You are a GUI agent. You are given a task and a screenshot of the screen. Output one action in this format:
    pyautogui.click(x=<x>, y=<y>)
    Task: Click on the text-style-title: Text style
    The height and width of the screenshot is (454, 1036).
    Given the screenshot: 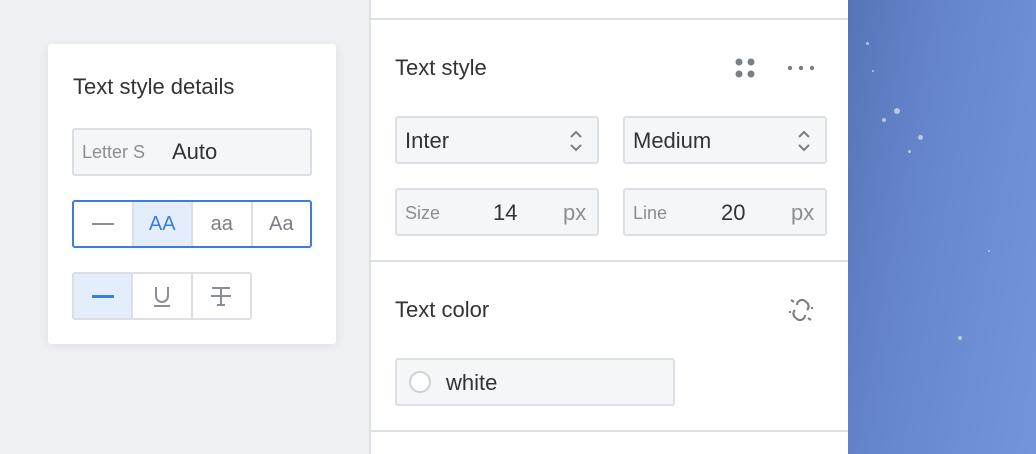 What is the action you would take?
    pyautogui.click(x=441, y=67)
    